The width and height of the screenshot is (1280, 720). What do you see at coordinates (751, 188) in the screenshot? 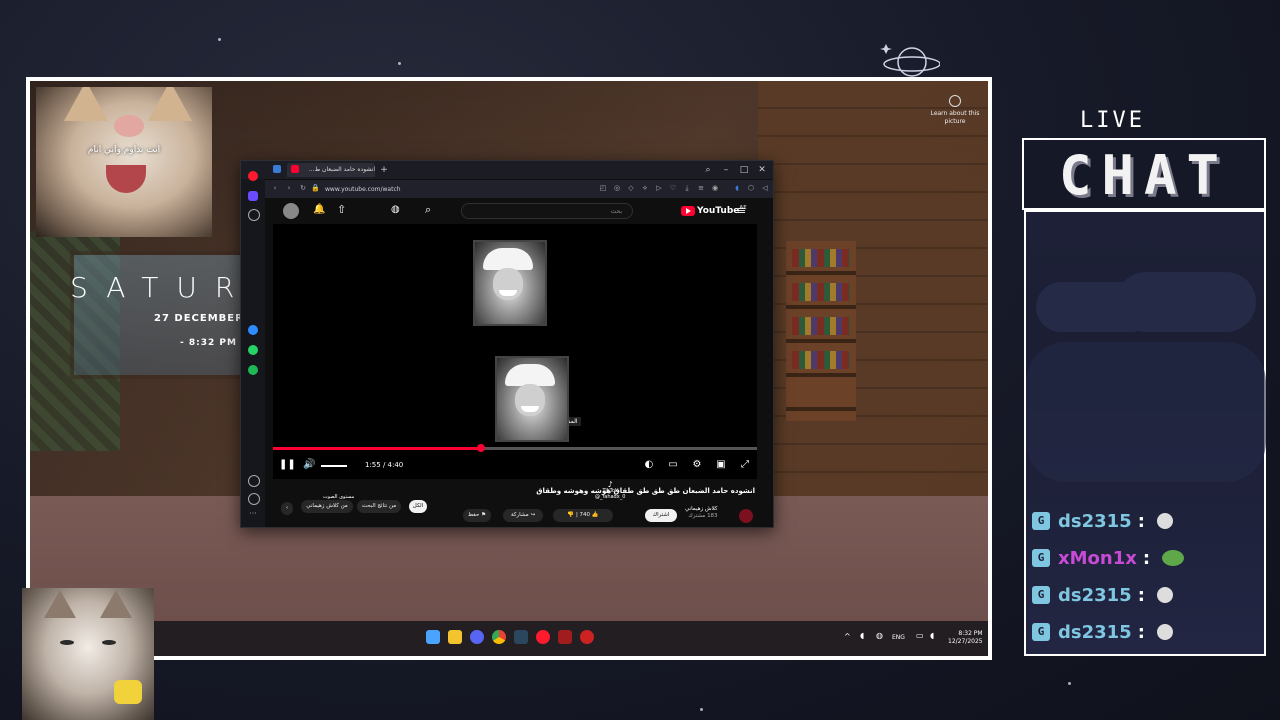
I see `cube-icon: ⬡` at bounding box center [751, 188].